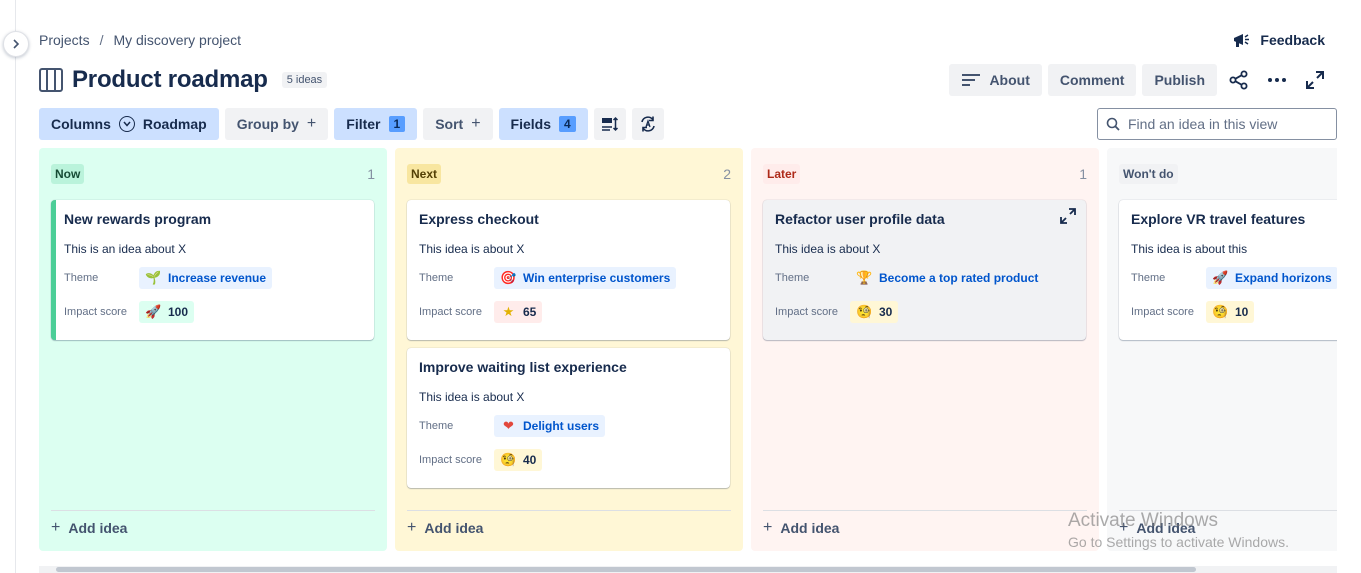 The image size is (1361, 573). I want to click on auto-sync-button, so click(647, 124).